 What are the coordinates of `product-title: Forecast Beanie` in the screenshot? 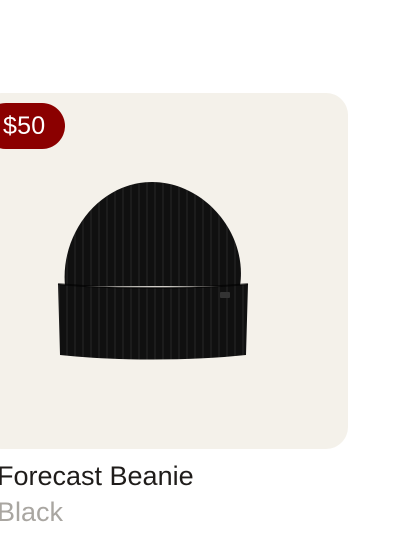 It's located at (97, 476).